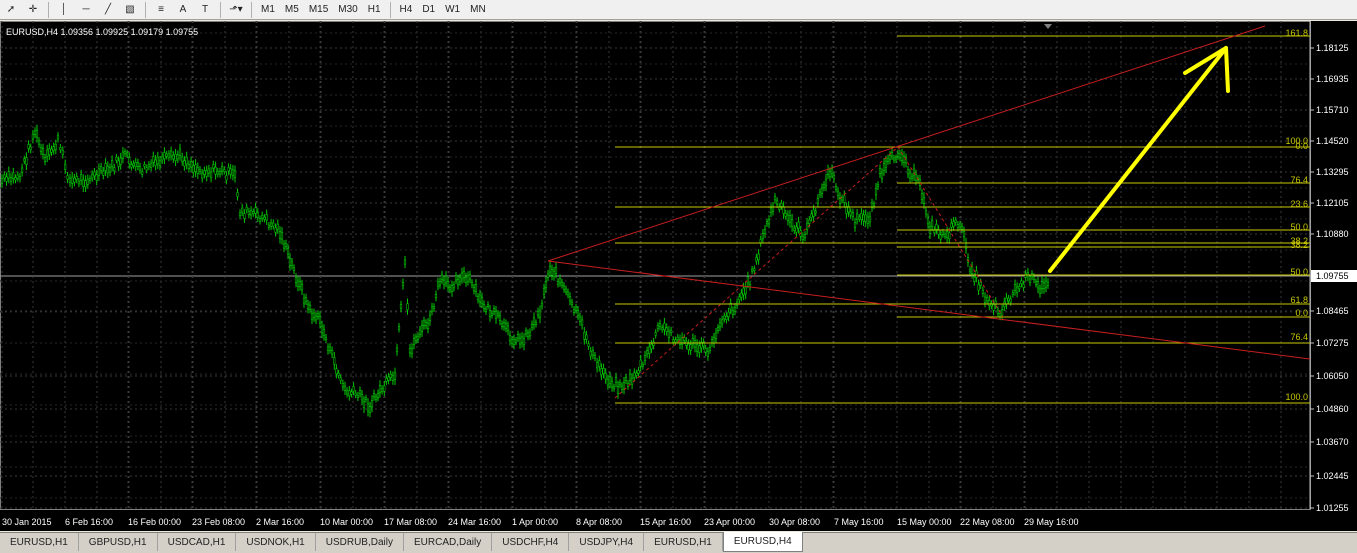 Image resolution: width=1357 pixels, height=553 pixels. Describe the element at coordinates (607, 542) in the screenshot. I see `chart-tab: USDJPY,H4` at that location.